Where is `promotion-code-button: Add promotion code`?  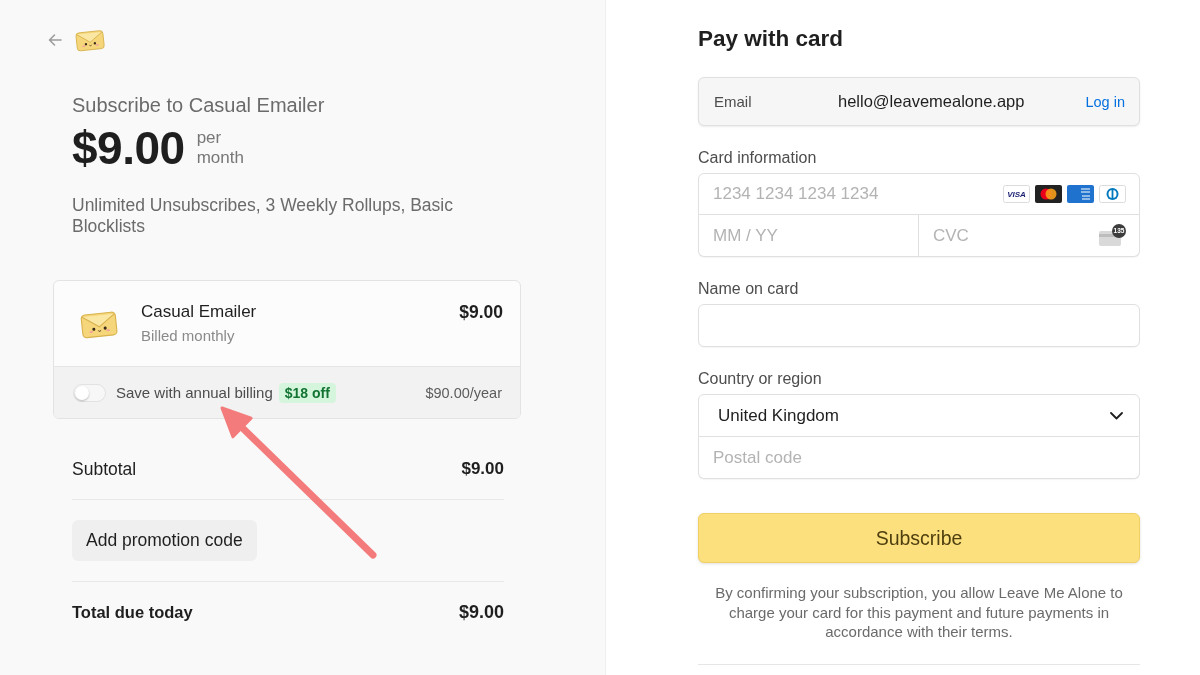
promotion-code-button: Add promotion code is located at coordinates (164, 540).